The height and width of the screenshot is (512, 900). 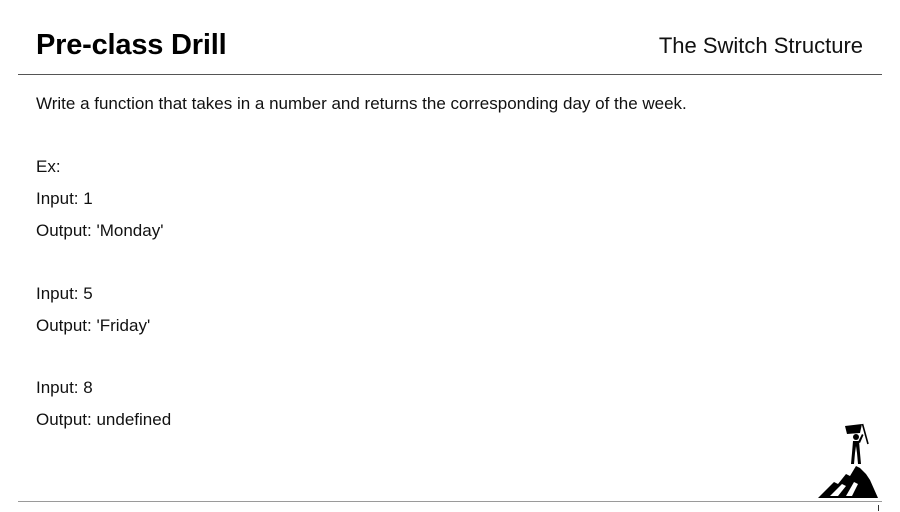 I want to click on example-3-input: Input: 8, so click(x=64, y=387).